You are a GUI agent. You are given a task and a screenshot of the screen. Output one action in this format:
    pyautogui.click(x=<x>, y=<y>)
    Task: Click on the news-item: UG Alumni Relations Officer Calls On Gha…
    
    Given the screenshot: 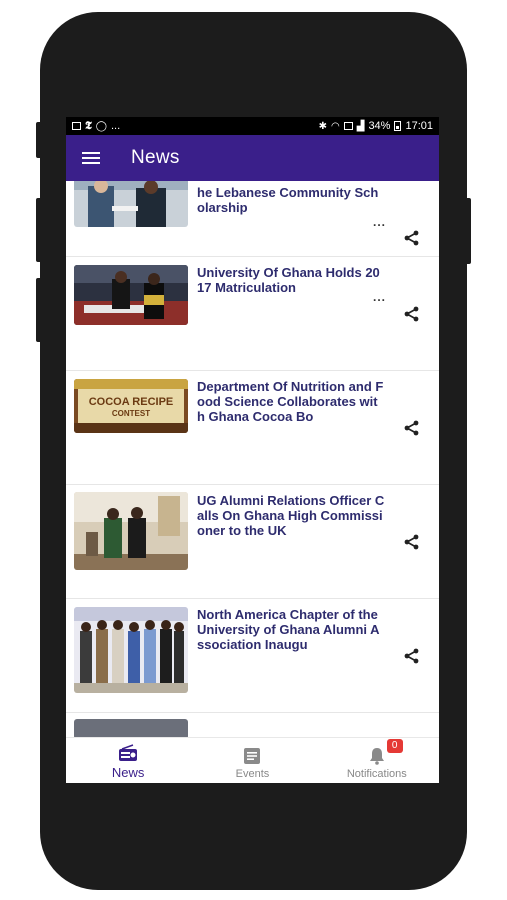 What is the action you would take?
    pyautogui.click(x=252, y=542)
    